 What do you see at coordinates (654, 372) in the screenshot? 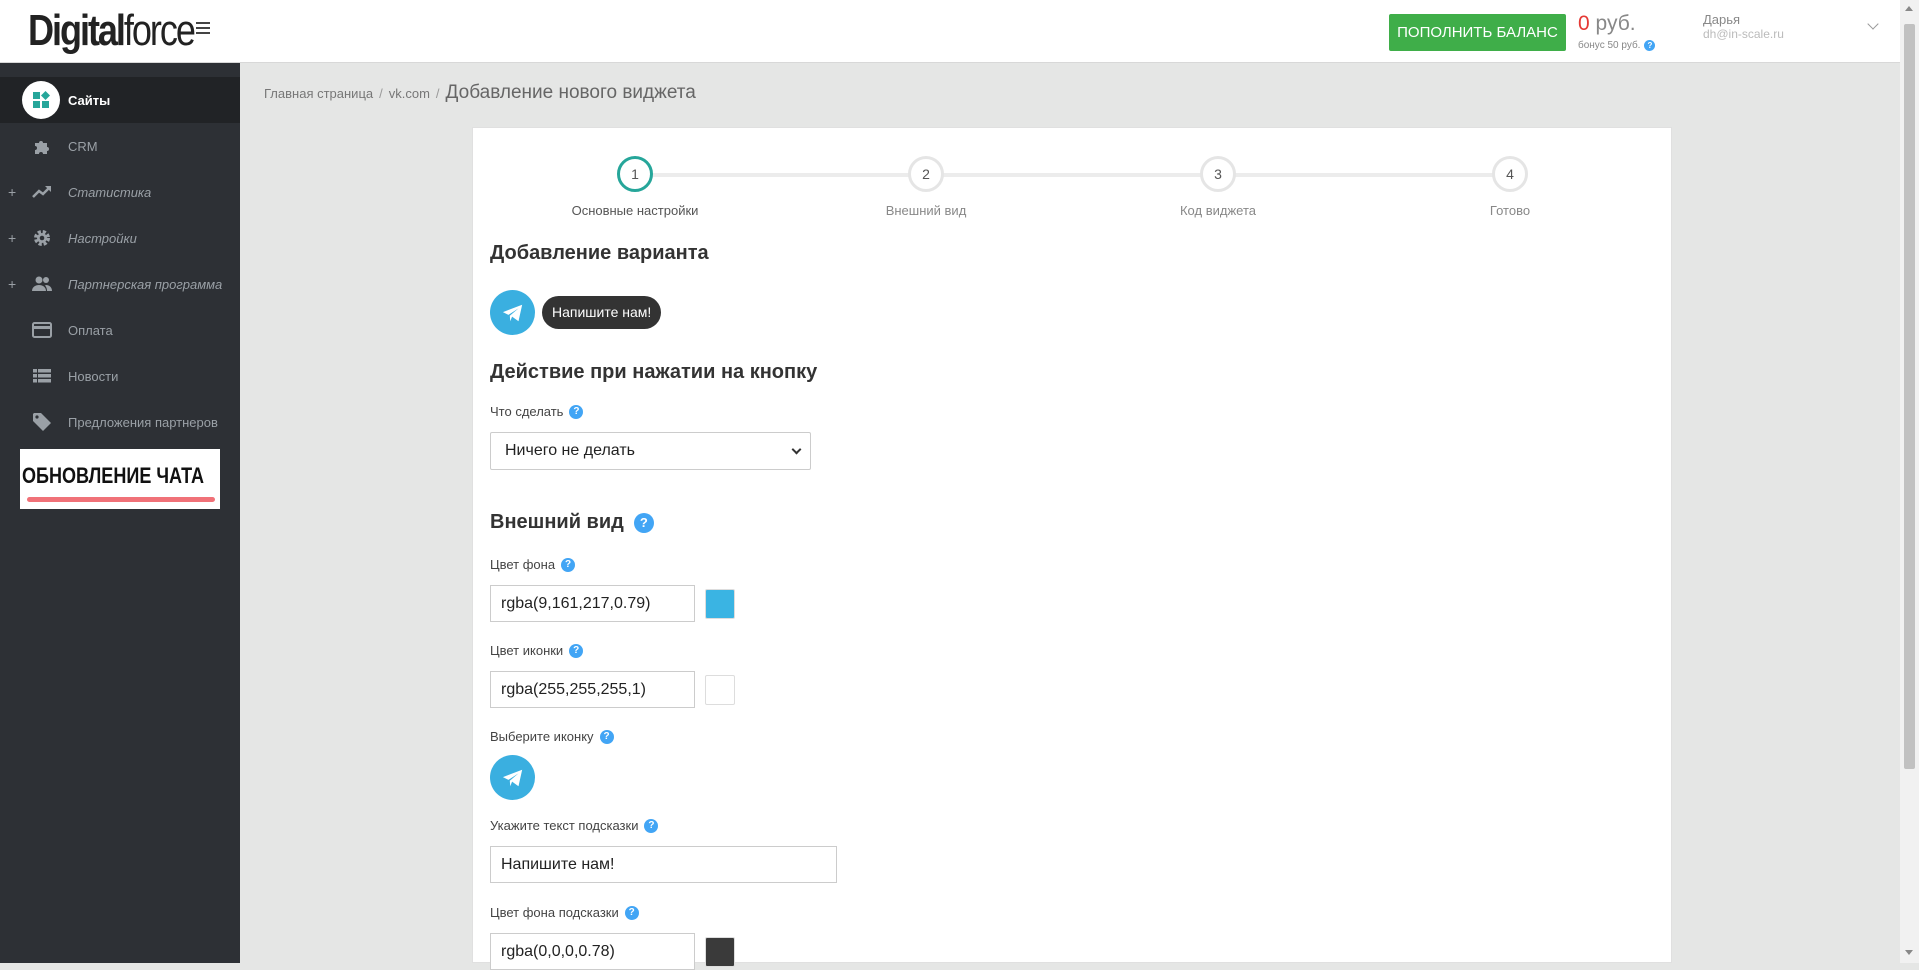
I see `action-section-title: Действие при нажатии на кнопку` at bounding box center [654, 372].